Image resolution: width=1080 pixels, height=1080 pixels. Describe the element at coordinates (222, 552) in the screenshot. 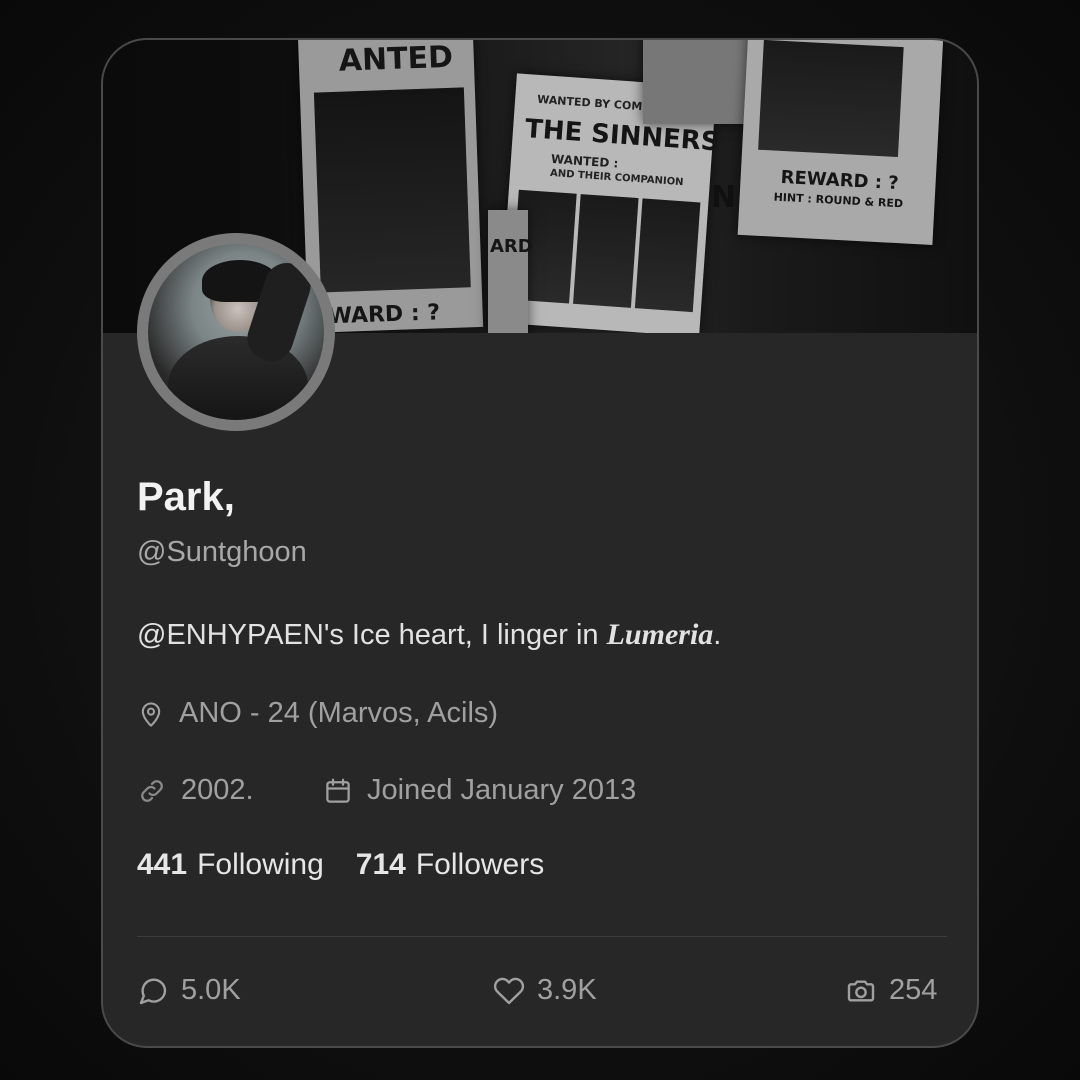

I see `profile-handle: @Suntghoon` at that location.